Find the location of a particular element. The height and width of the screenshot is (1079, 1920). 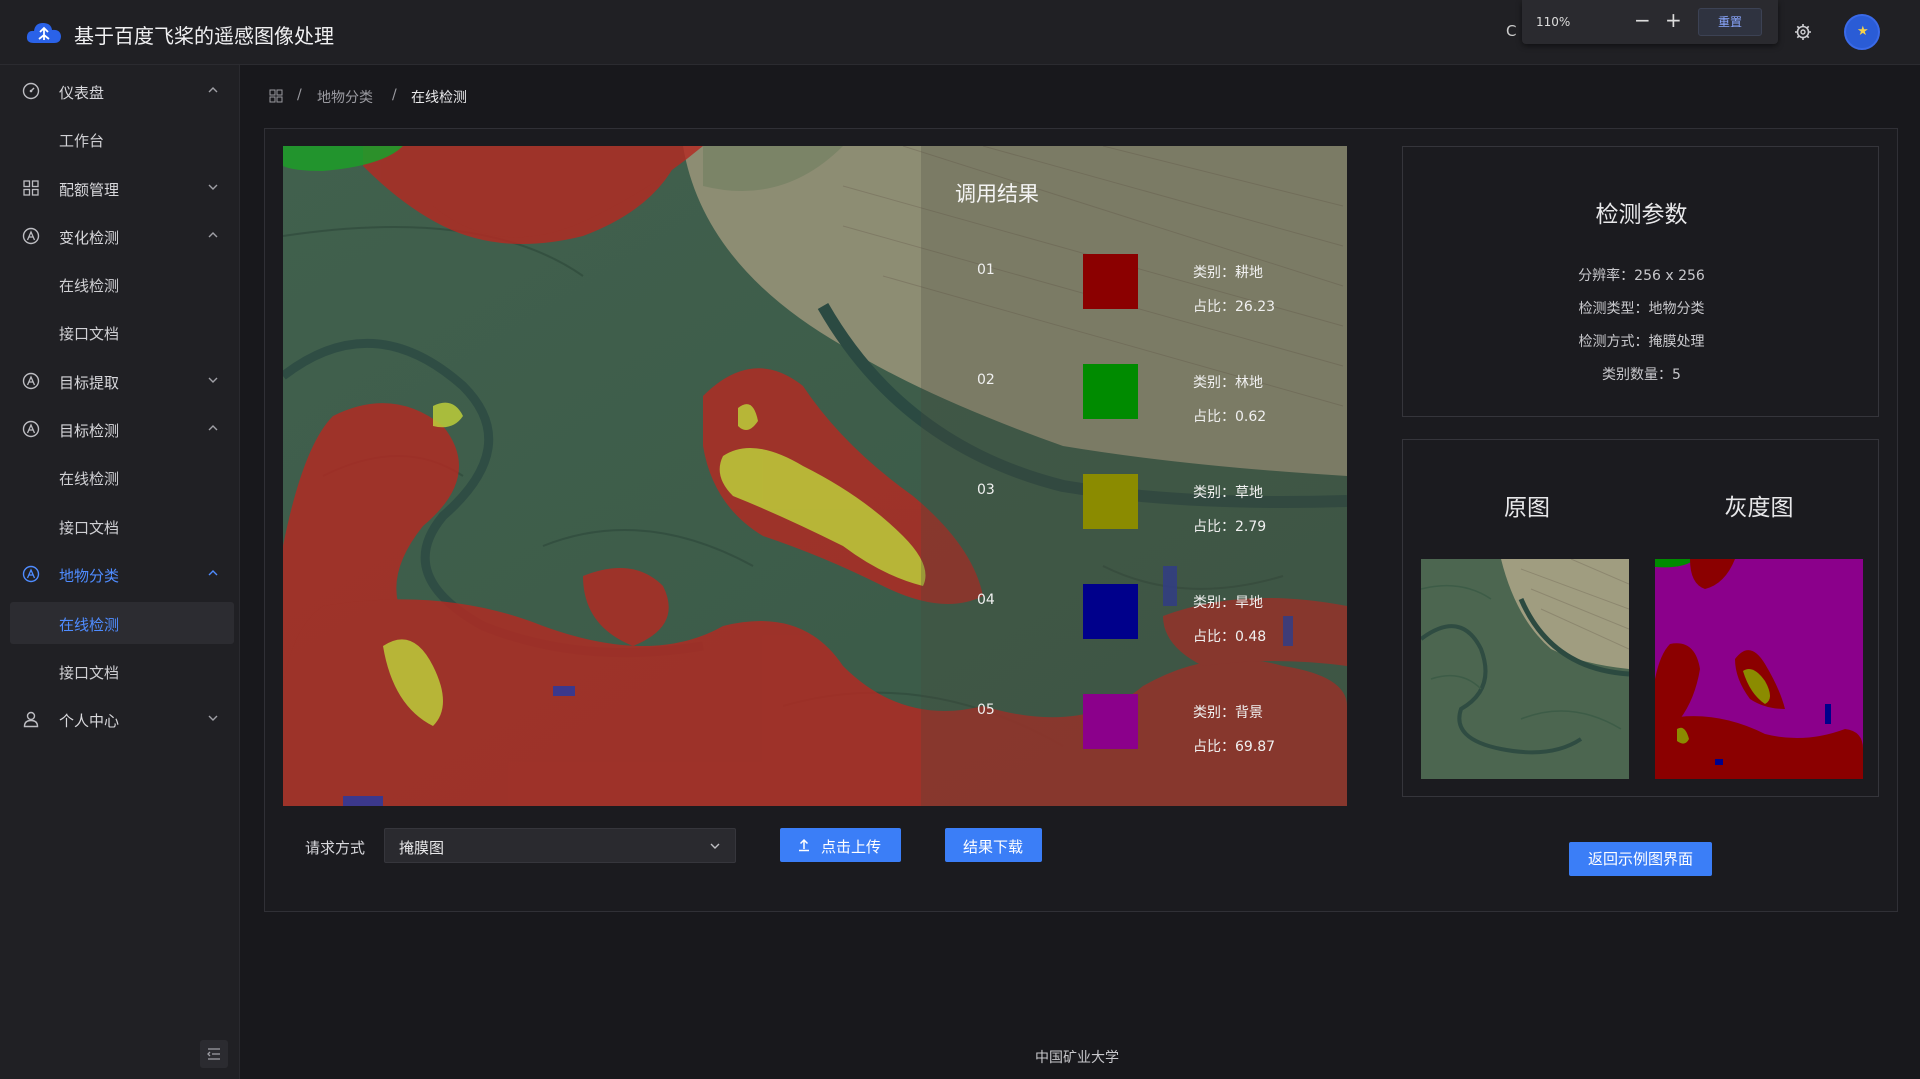

gear-icon is located at coordinates (1803, 32).